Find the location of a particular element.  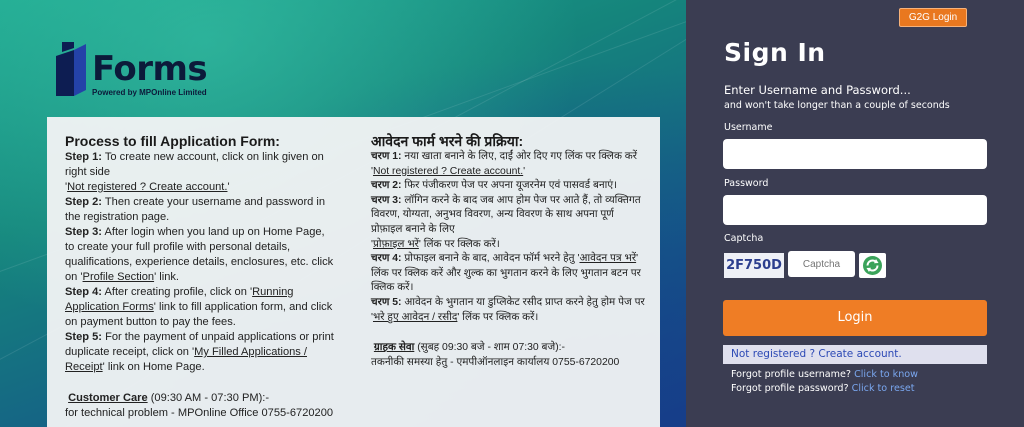

refresh-icon is located at coordinates (872, 265).